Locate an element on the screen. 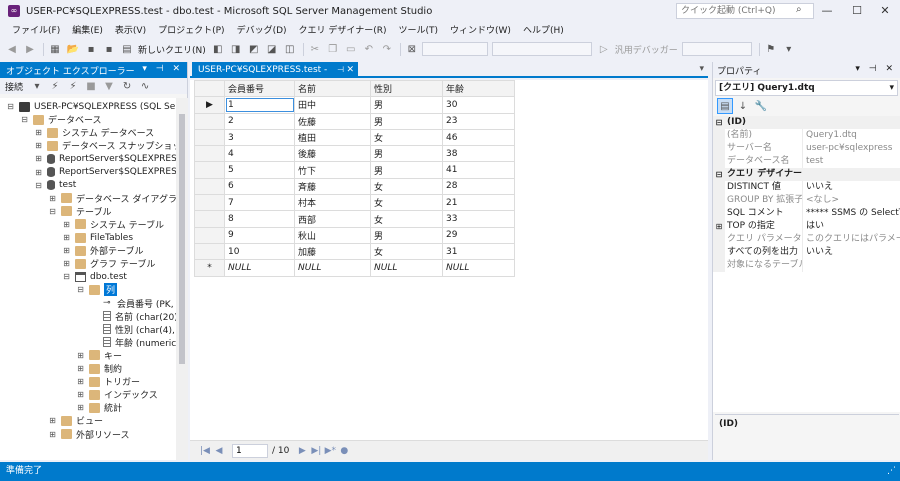  menu-tools: ツール(T) is located at coordinates (418, 31).